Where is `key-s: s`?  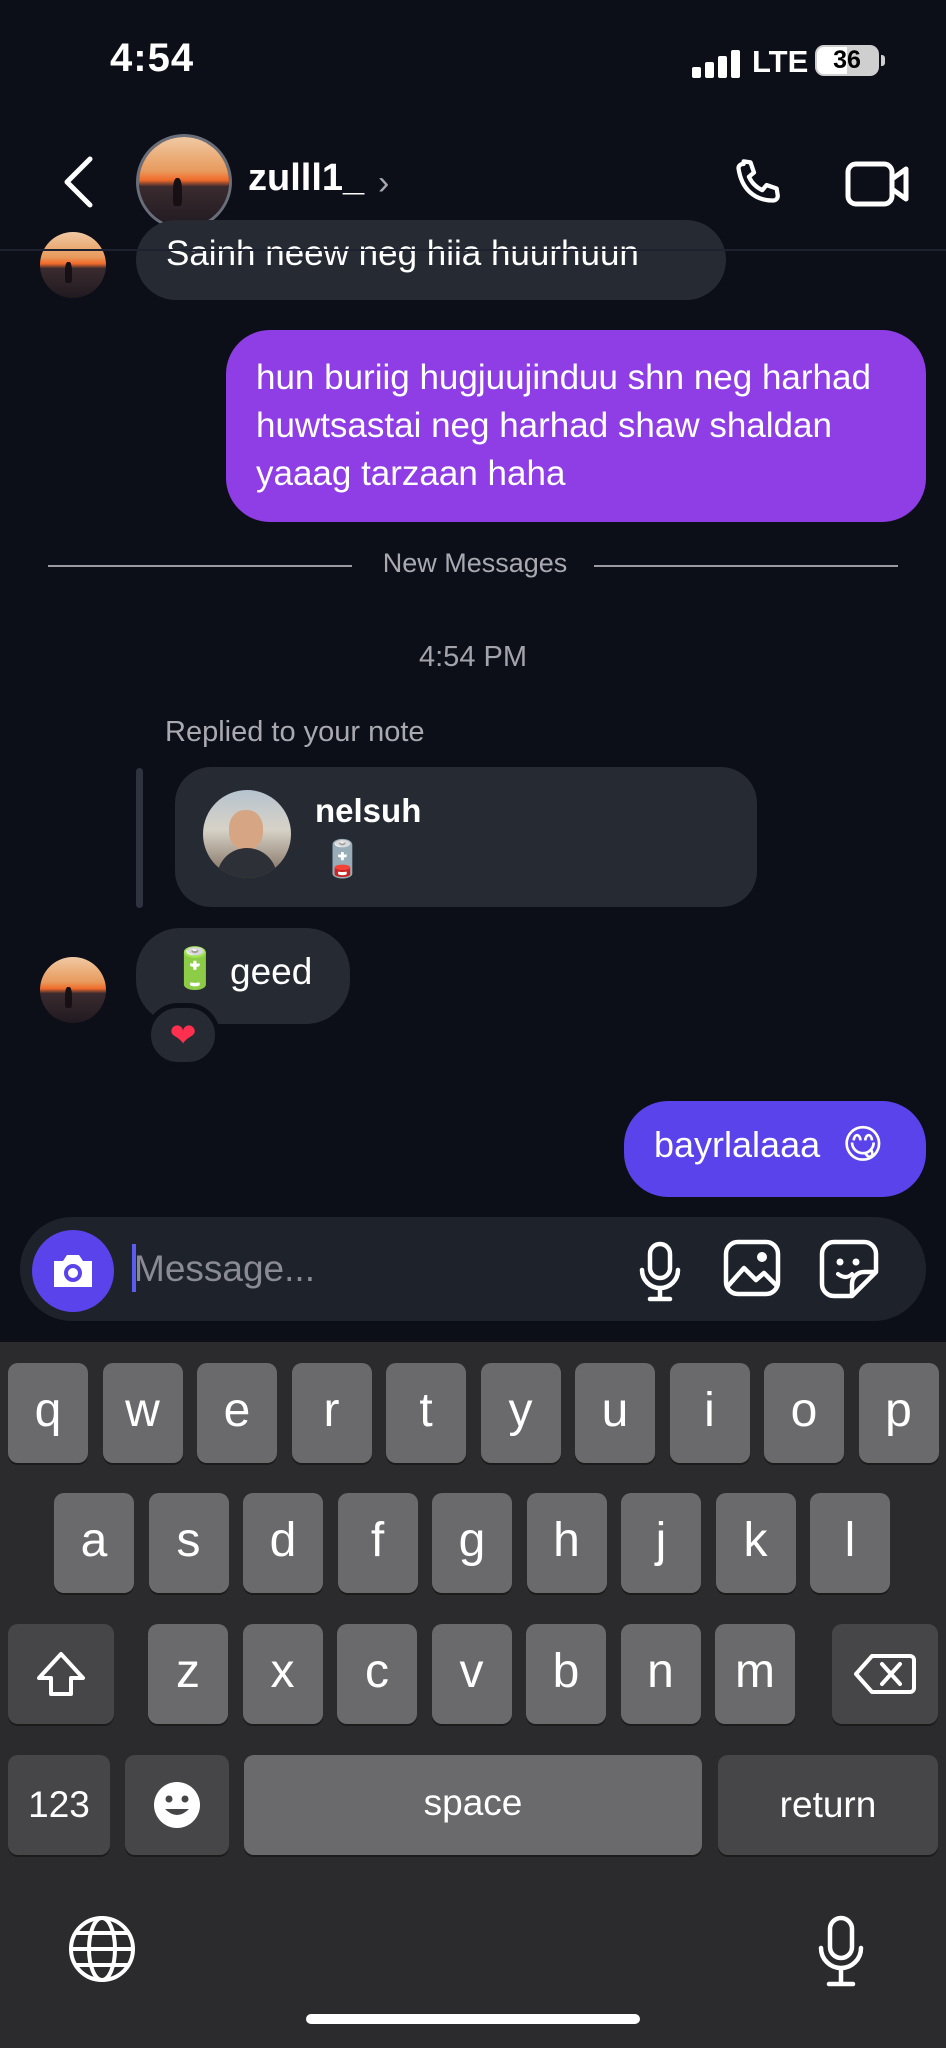 key-s: s is located at coordinates (188, 1543).